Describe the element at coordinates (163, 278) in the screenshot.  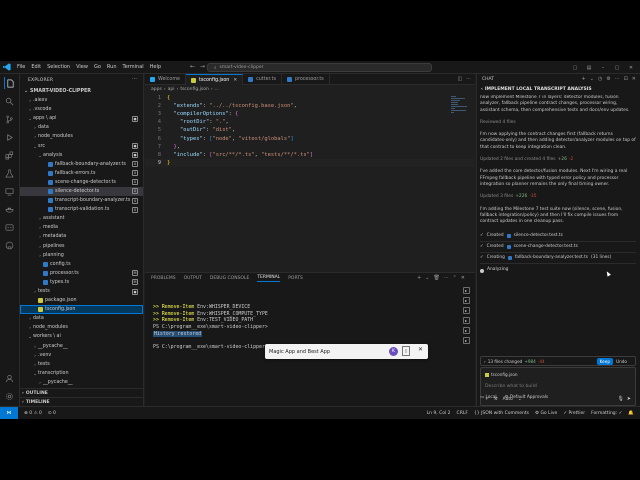
I see `panel-tab-problems: PROBLEMS` at that location.